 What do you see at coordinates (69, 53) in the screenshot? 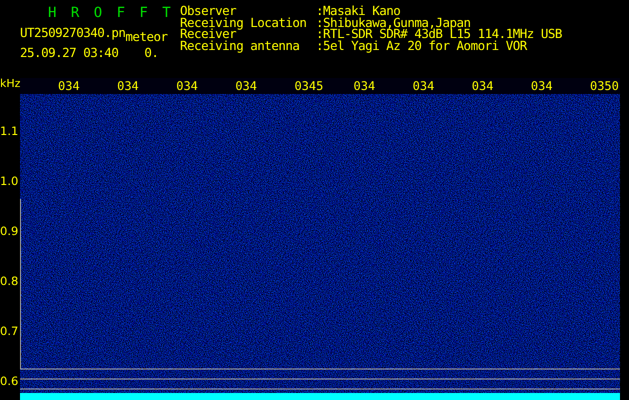
I see `timestamp: 25.09.27 03:40` at bounding box center [69, 53].